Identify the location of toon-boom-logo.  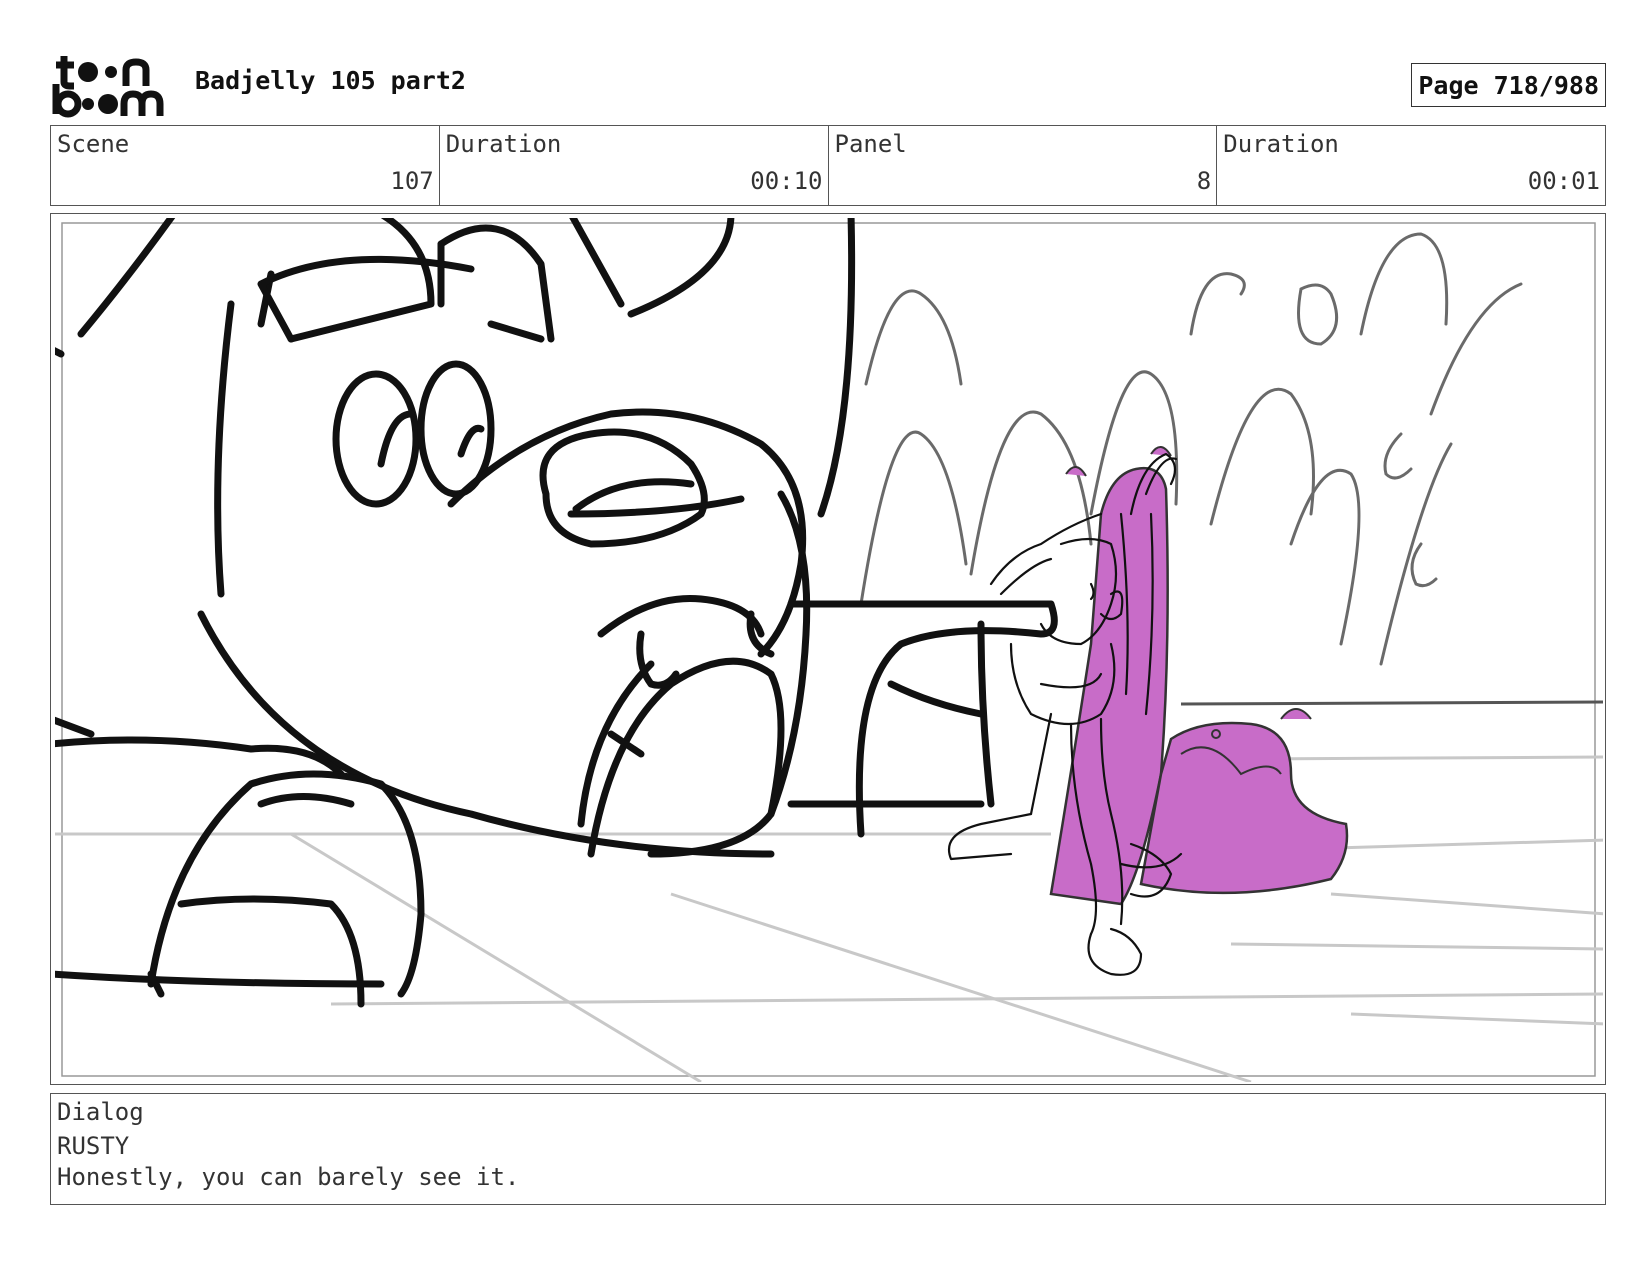
(112, 85).